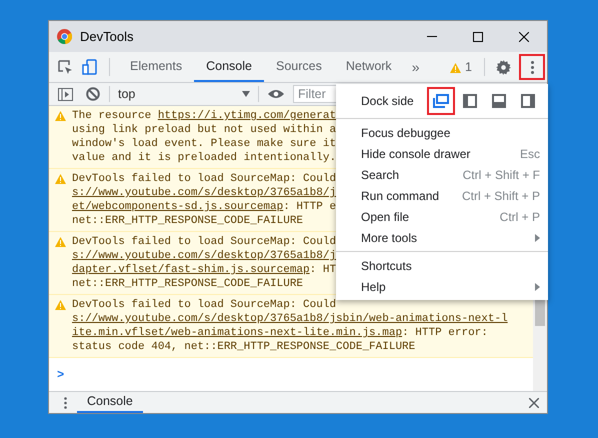 The image size is (598, 438). What do you see at coordinates (520, 217) in the screenshot?
I see `shortcut-text: Ctrl + P` at bounding box center [520, 217].